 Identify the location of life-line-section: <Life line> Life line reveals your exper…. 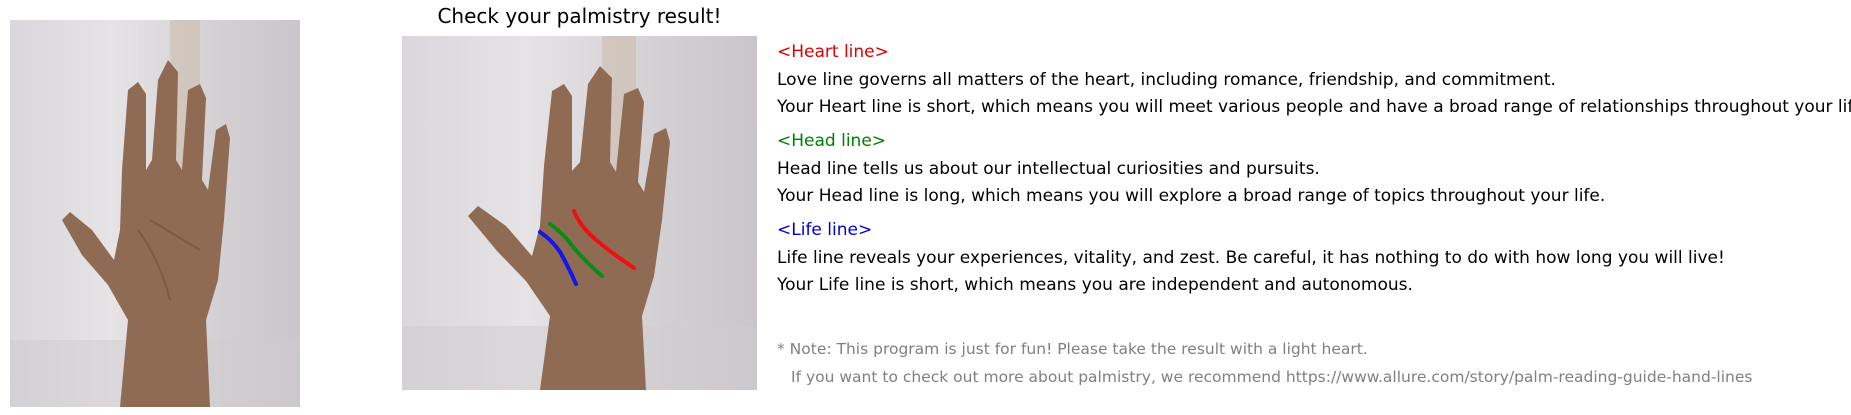
(1307, 257).